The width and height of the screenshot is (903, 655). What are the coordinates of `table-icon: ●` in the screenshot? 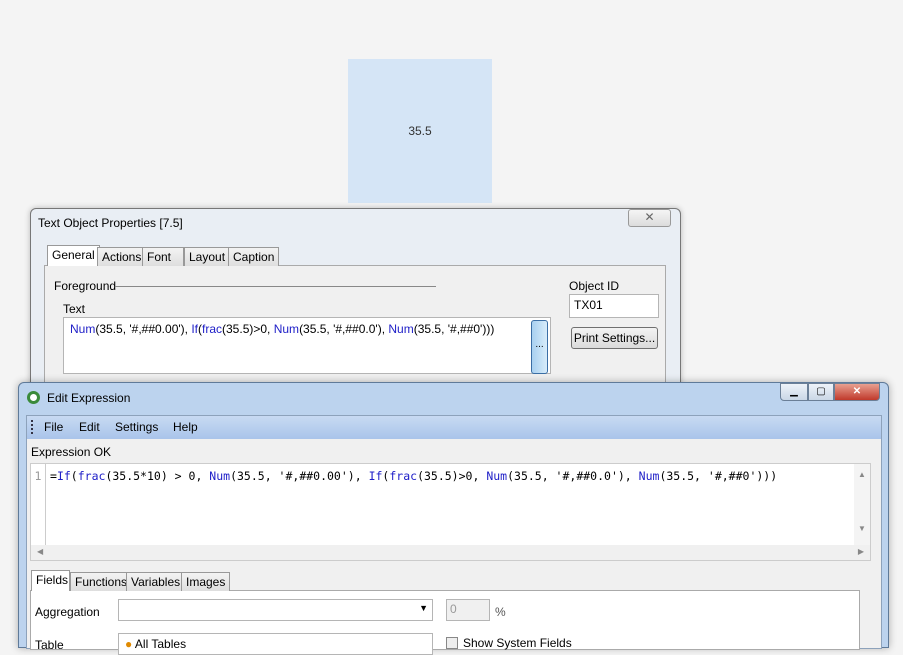 It's located at (129, 644).